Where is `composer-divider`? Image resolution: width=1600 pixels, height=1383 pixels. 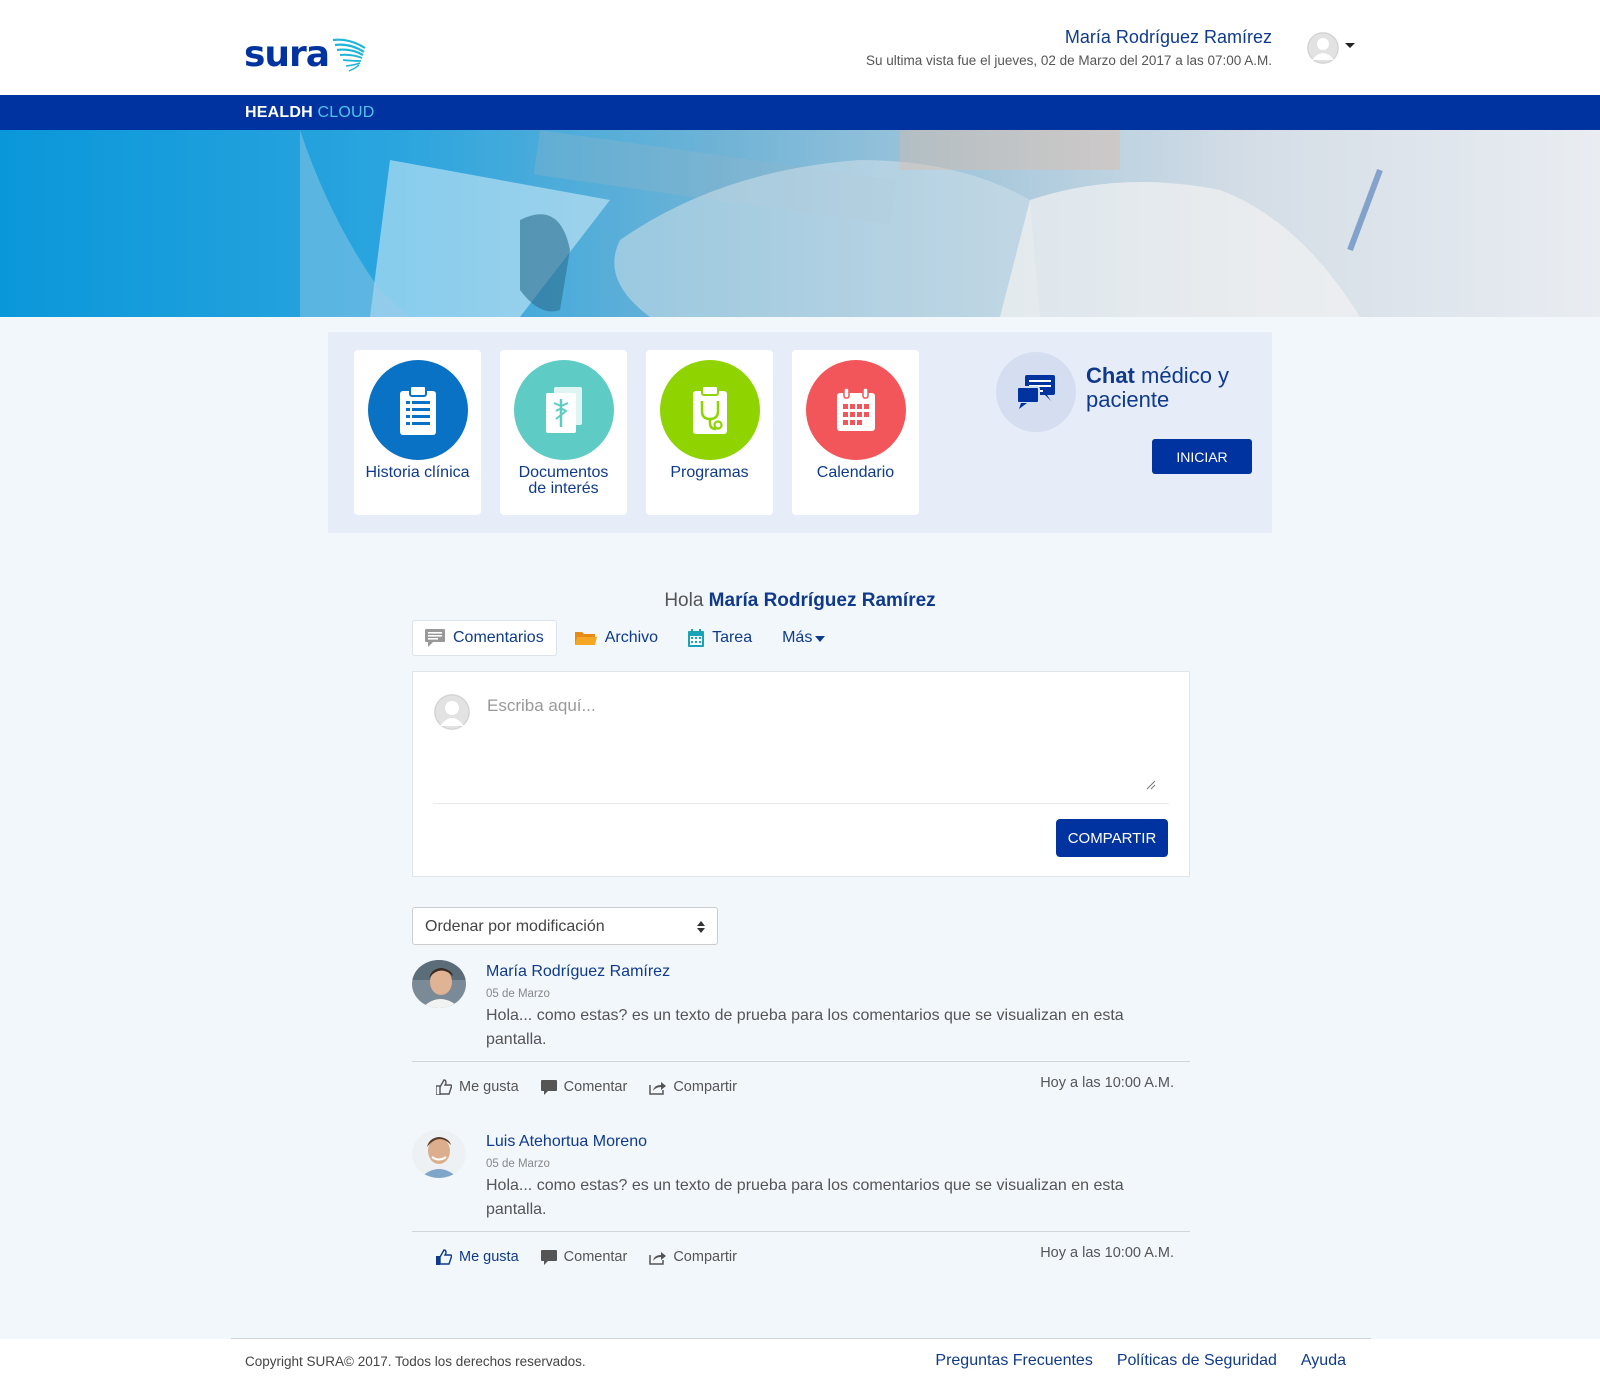 composer-divider is located at coordinates (801, 803).